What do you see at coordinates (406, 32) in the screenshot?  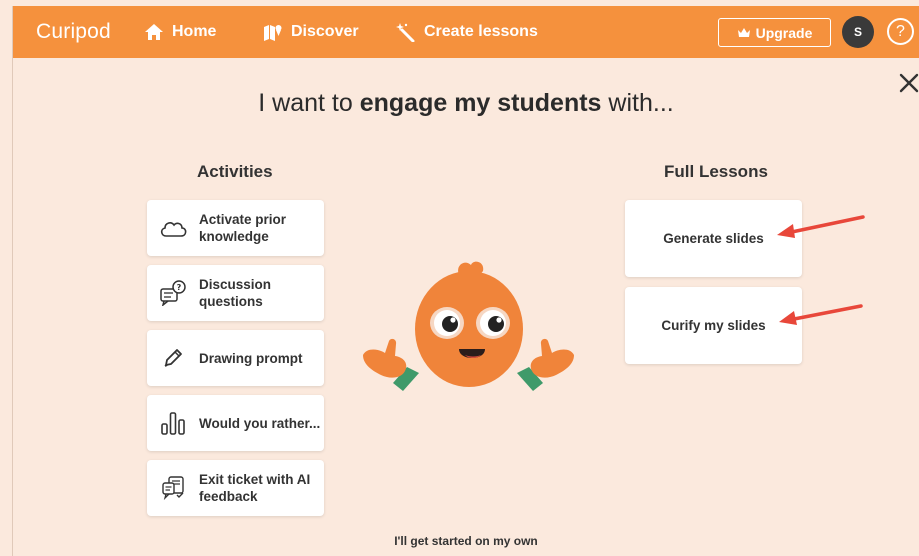 I see `magic-wand-icon` at bounding box center [406, 32].